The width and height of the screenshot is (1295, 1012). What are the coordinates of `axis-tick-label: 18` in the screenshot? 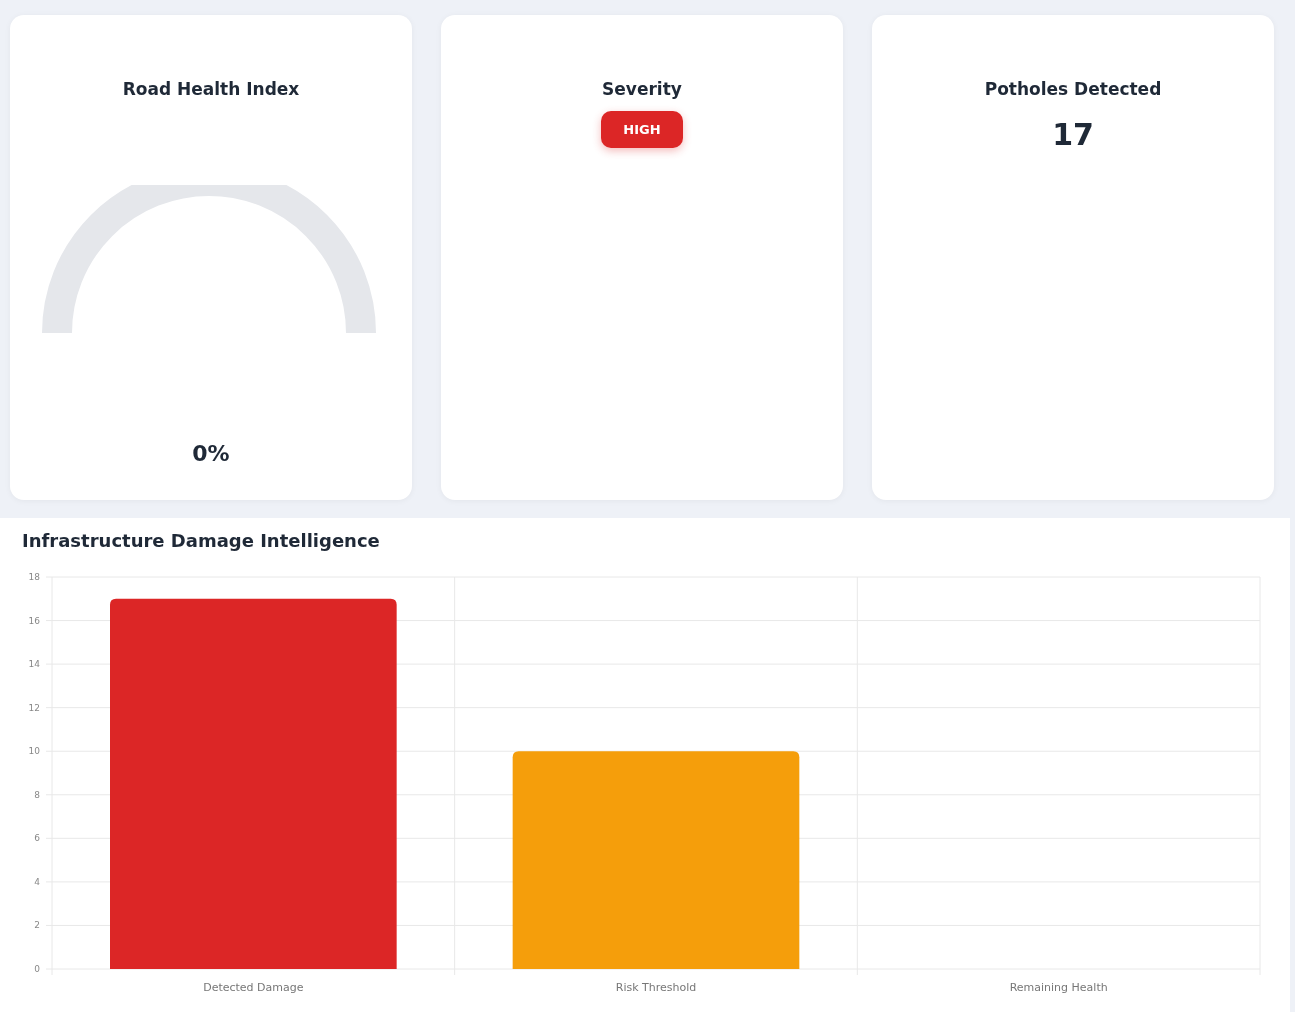 It's located at (34, 577).